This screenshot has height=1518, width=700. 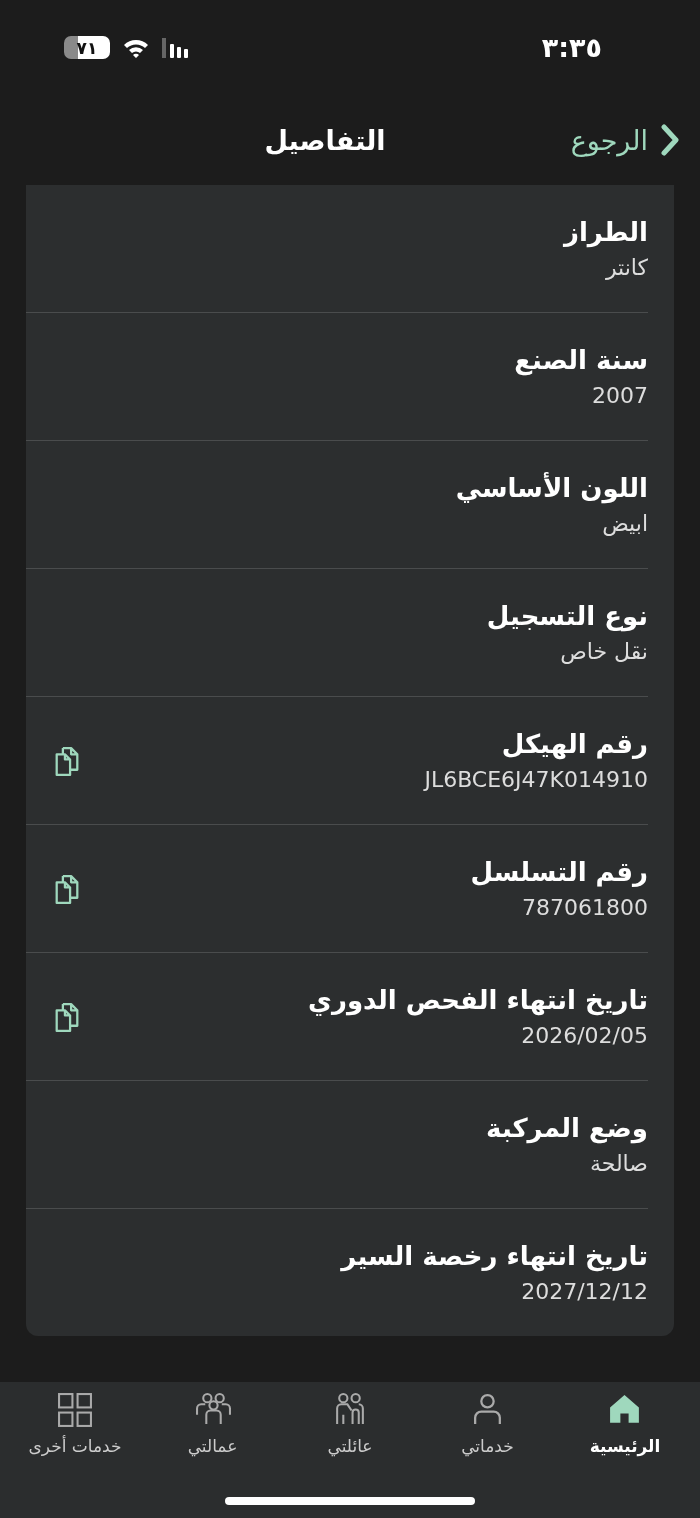 I want to click on field-value: نقل خاص, so click(x=603, y=651).